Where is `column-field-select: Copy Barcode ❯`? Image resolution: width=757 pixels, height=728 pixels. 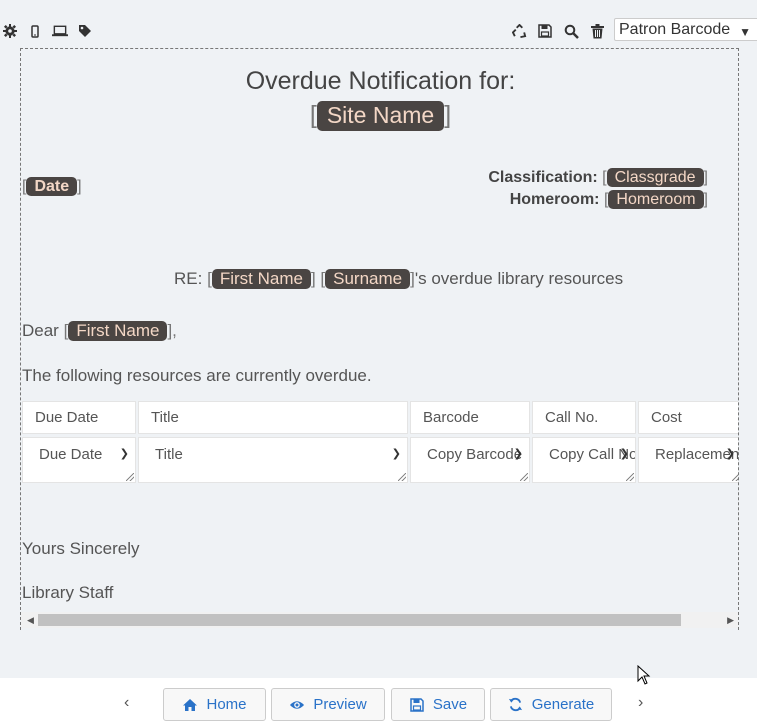 column-field-select: Copy Barcode ❯ is located at coordinates (470, 460).